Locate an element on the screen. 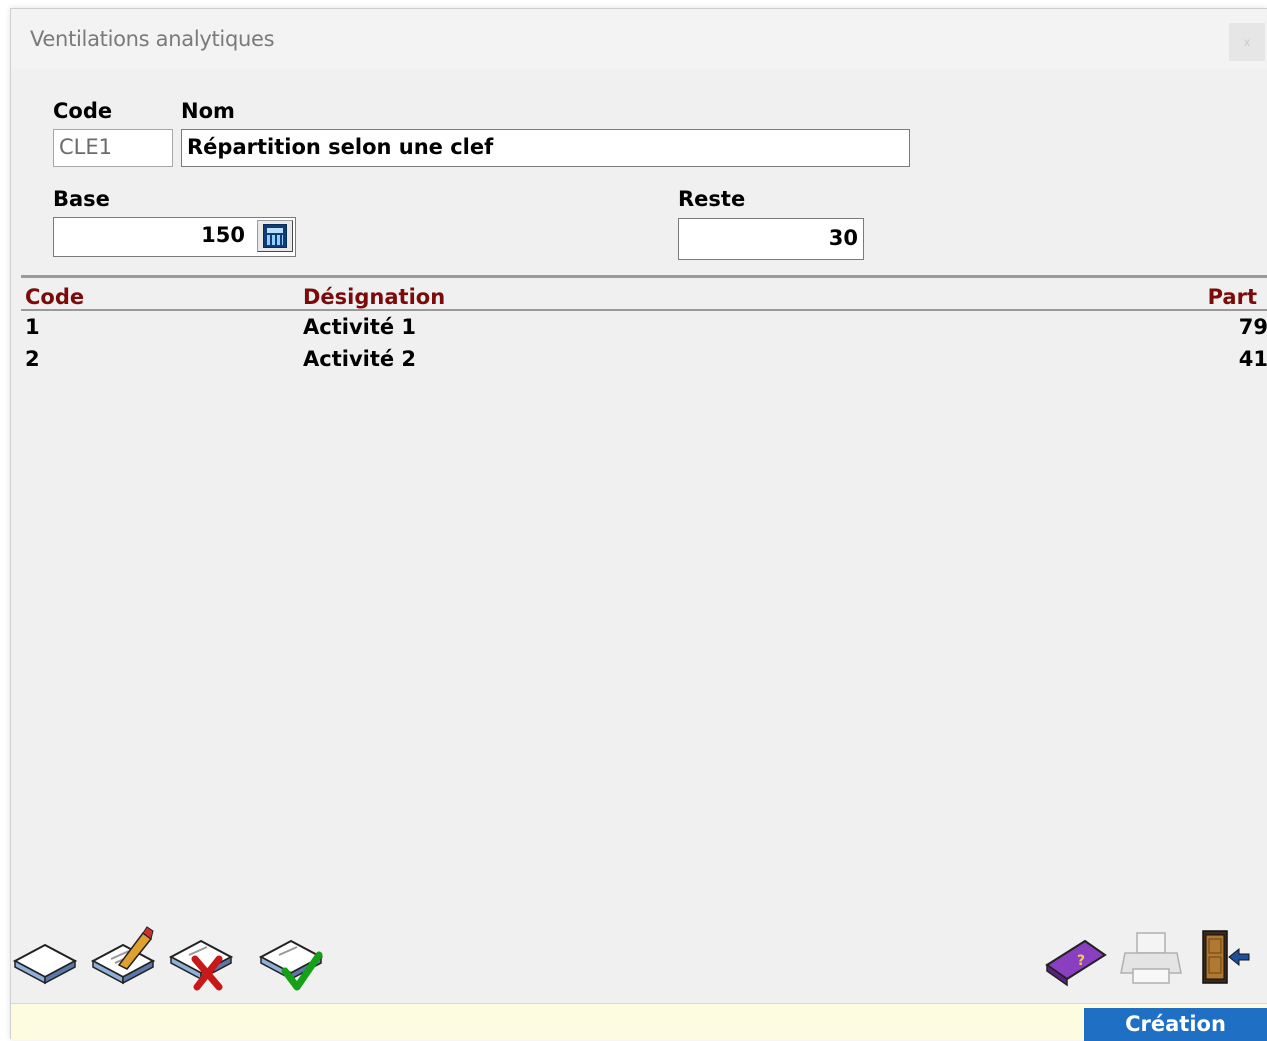  delete-button is located at coordinates (200, 958).